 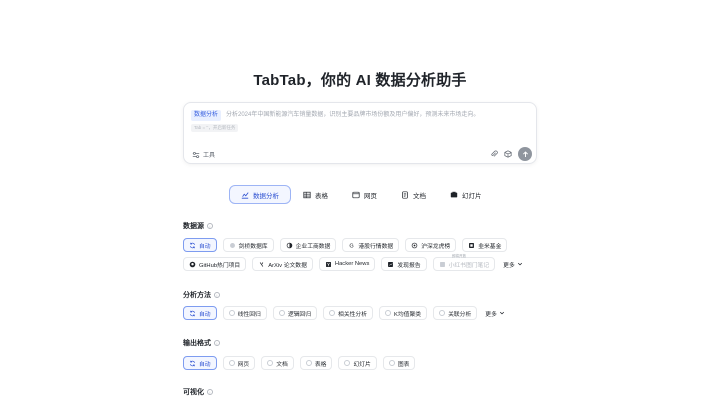 What do you see at coordinates (193, 226) in the screenshot?
I see `section-title: 数据源` at bounding box center [193, 226].